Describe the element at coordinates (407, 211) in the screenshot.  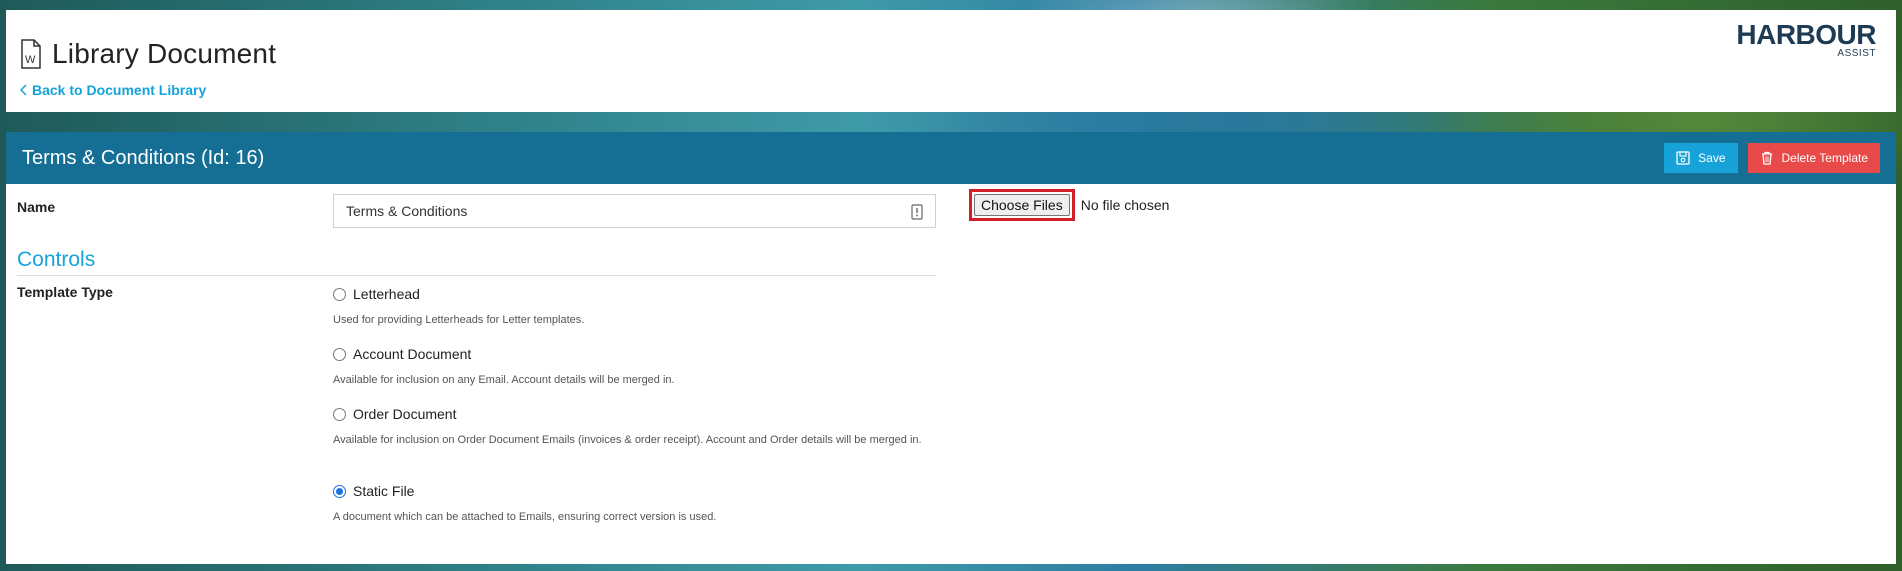
I see `name-input-value: Terms & Conditions` at that location.